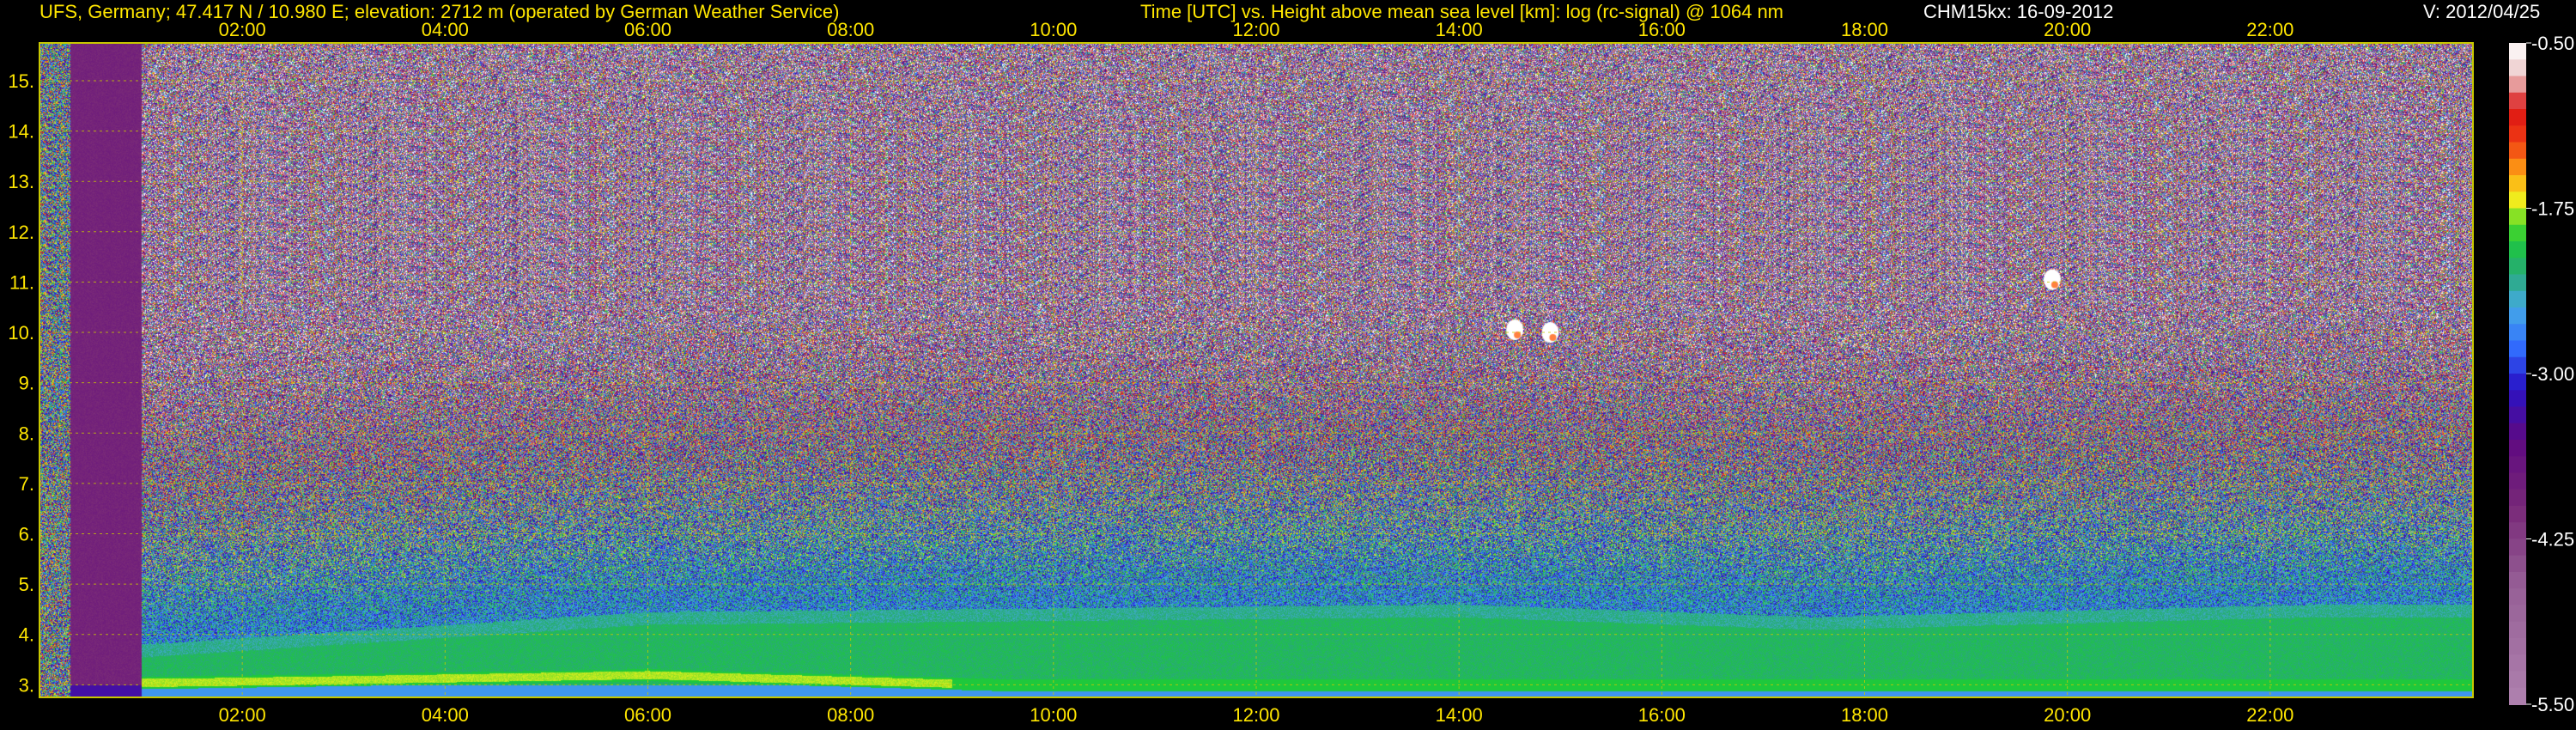 This screenshot has height=730, width=2576. What do you see at coordinates (1662, 29) in the screenshot?
I see `x-tick-label-top: 16:00` at bounding box center [1662, 29].